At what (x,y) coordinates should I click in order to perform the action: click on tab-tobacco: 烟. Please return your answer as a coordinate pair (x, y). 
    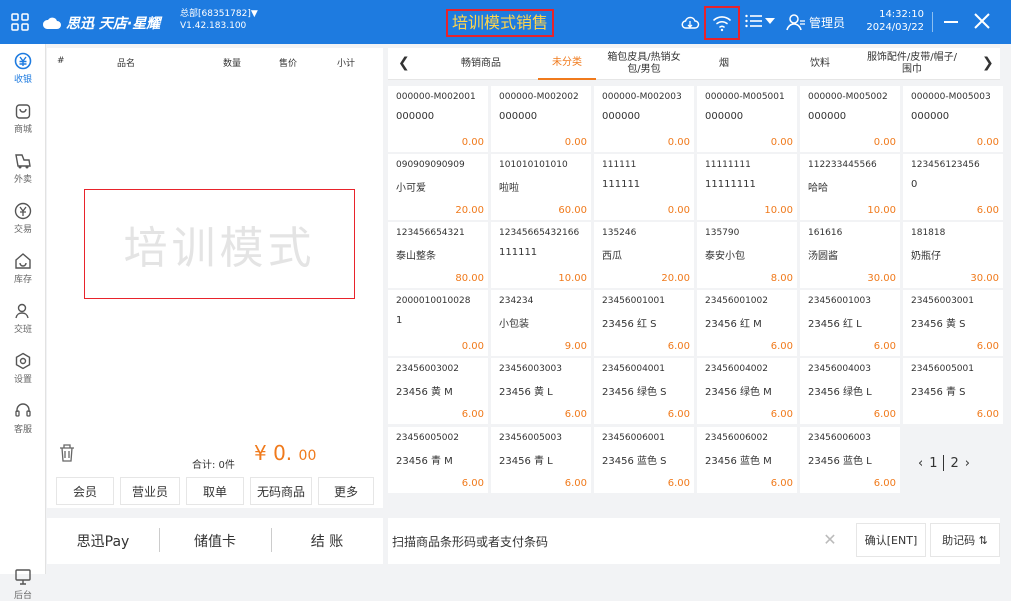
    Looking at the image, I should click on (724, 64).